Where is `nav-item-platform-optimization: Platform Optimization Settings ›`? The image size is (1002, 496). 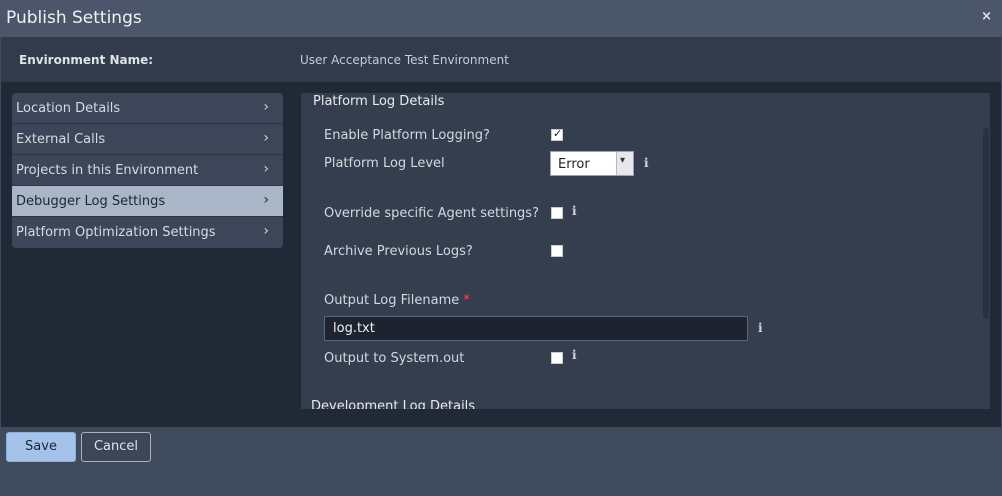
nav-item-platform-optimization: Platform Optimization Settings › is located at coordinates (147, 232).